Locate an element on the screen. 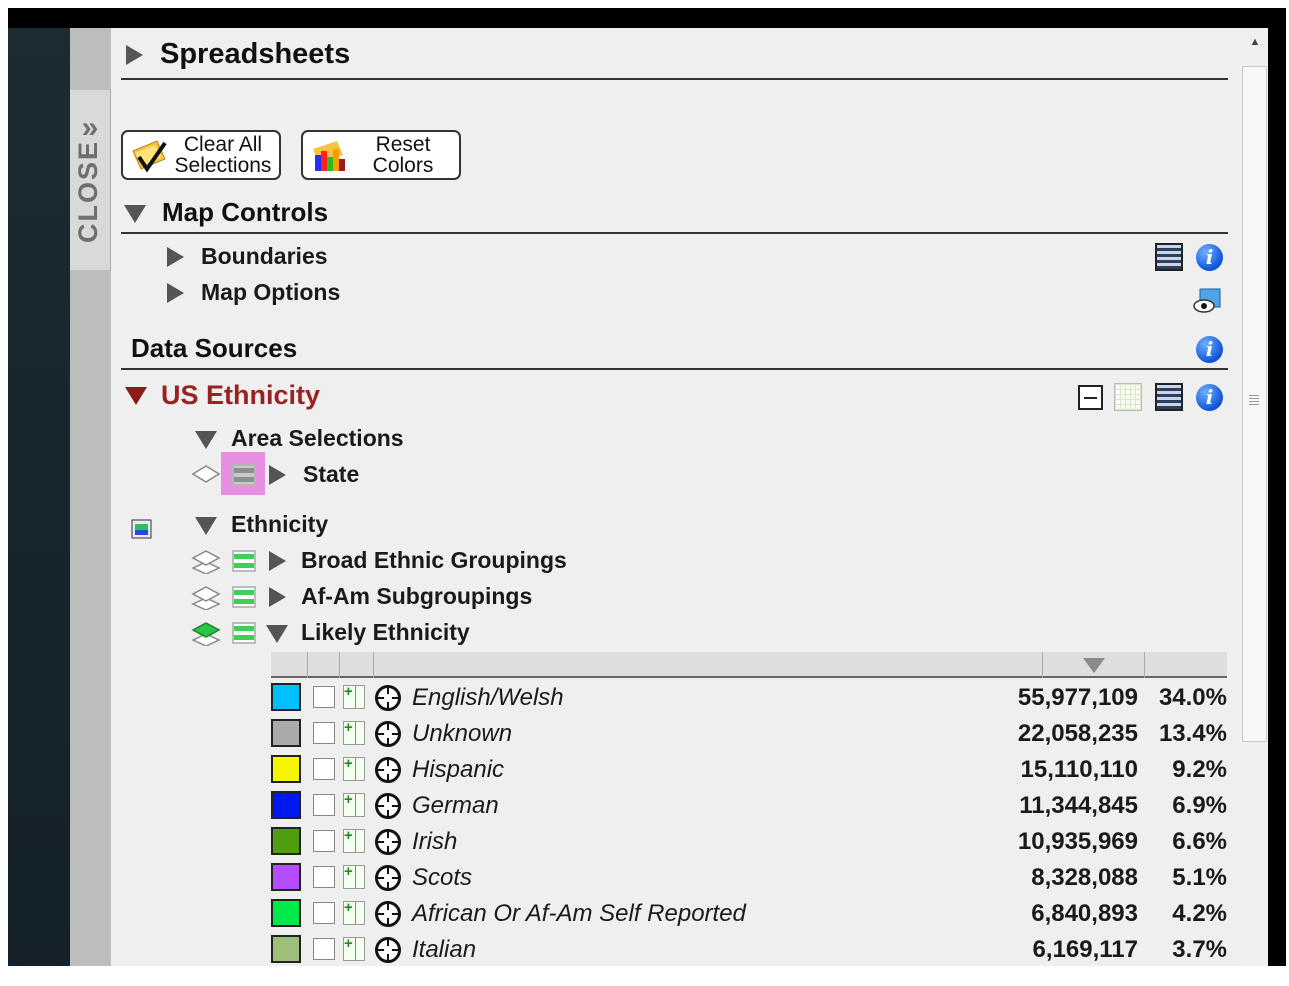  map-controls-collapse-toggle is located at coordinates (135, 216).